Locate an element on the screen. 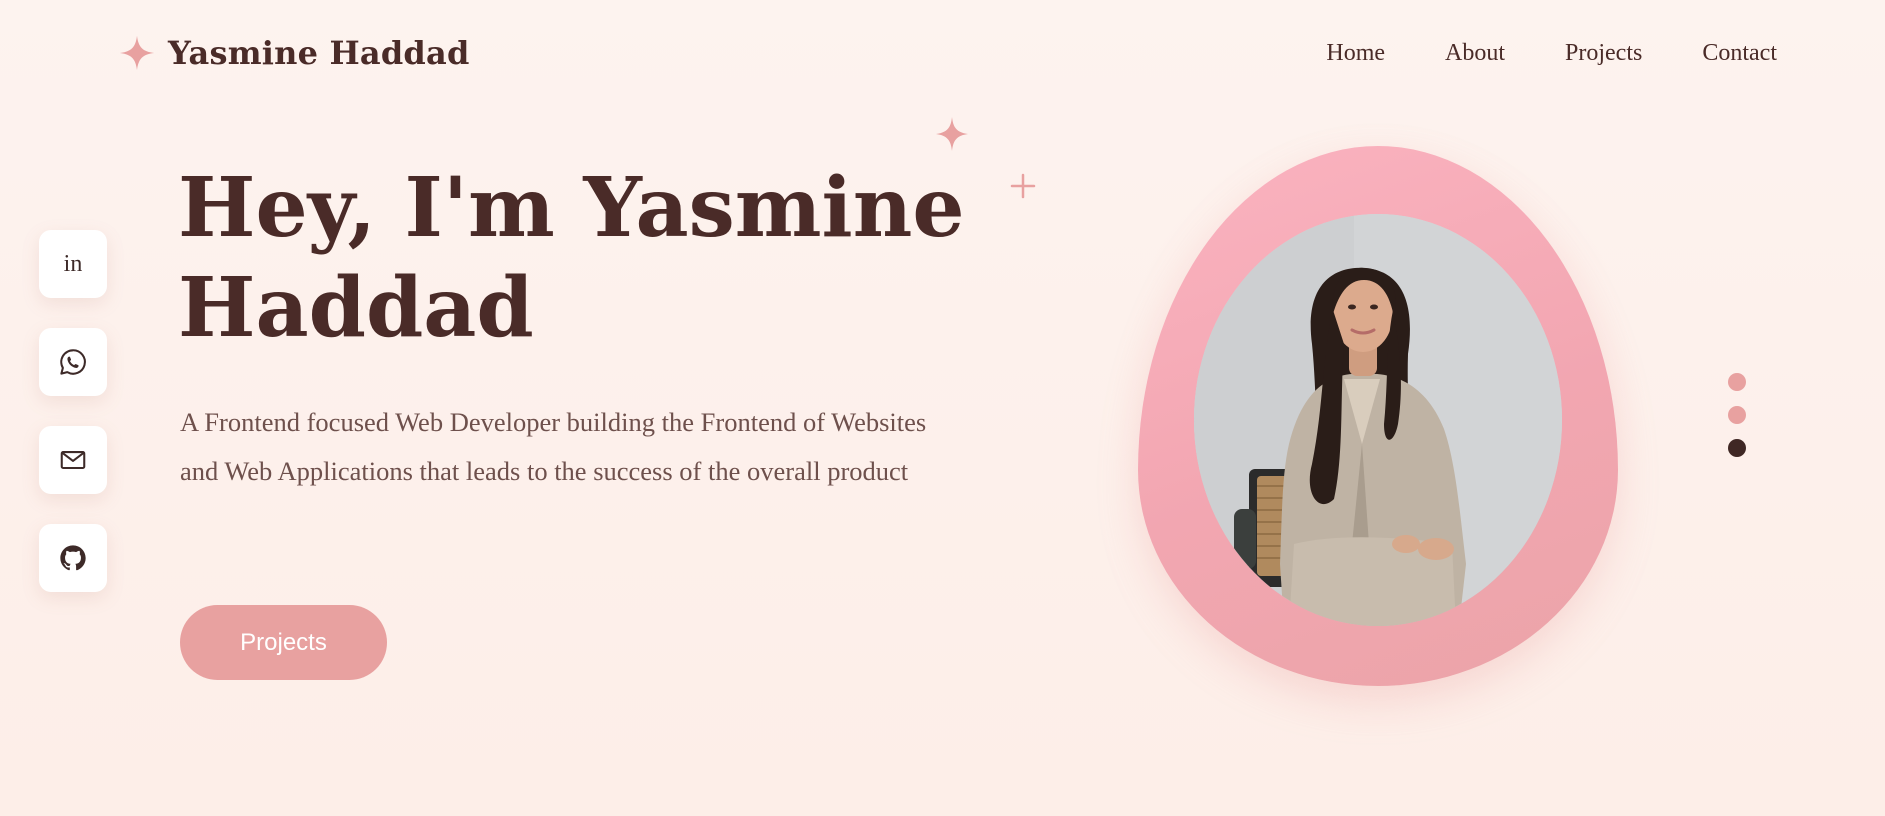  email-button is located at coordinates (73, 460).